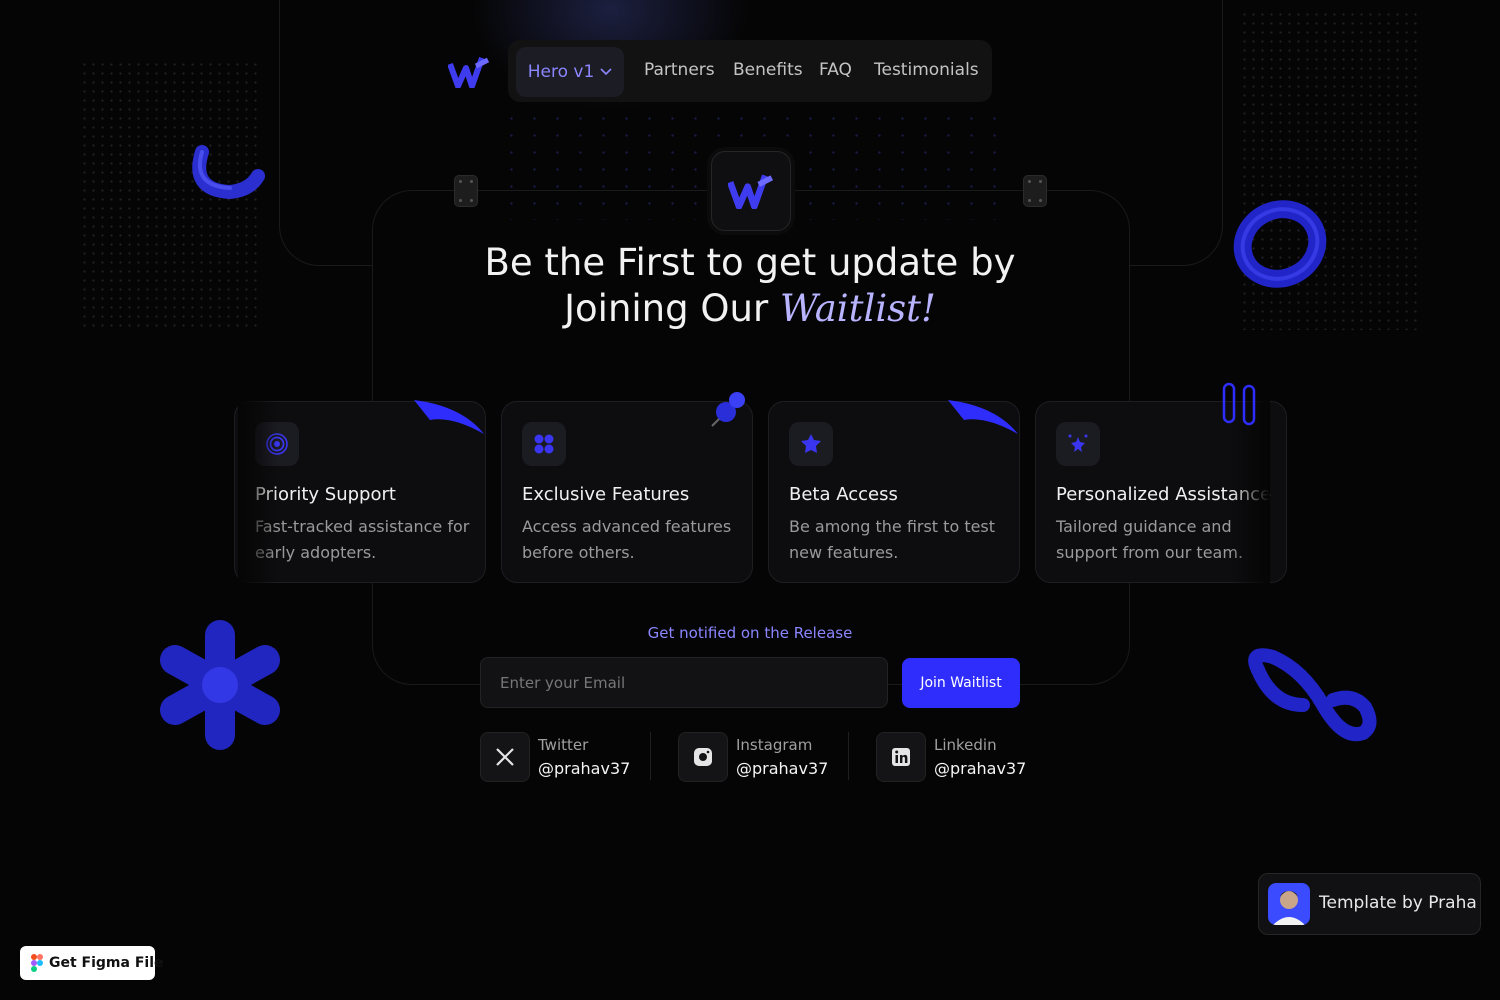 This screenshot has height=1000, width=1500. Describe the element at coordinates (750, 262) in the screenshot. I see `hero-line-1: Be the First to get update by` at that location.